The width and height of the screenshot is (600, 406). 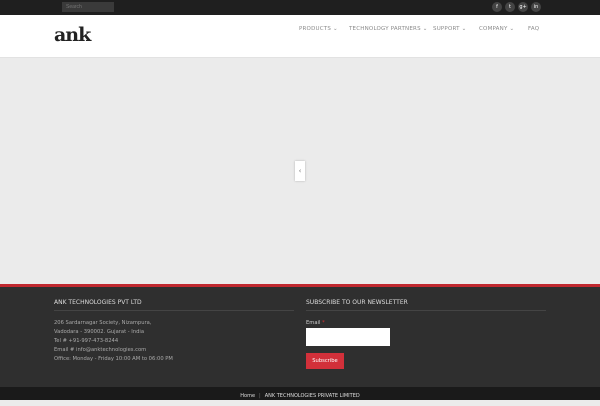 I want to click on nav-technology-partners: TECHNOLOGY PARTNERS ⌄, so click(x=388, y=29).